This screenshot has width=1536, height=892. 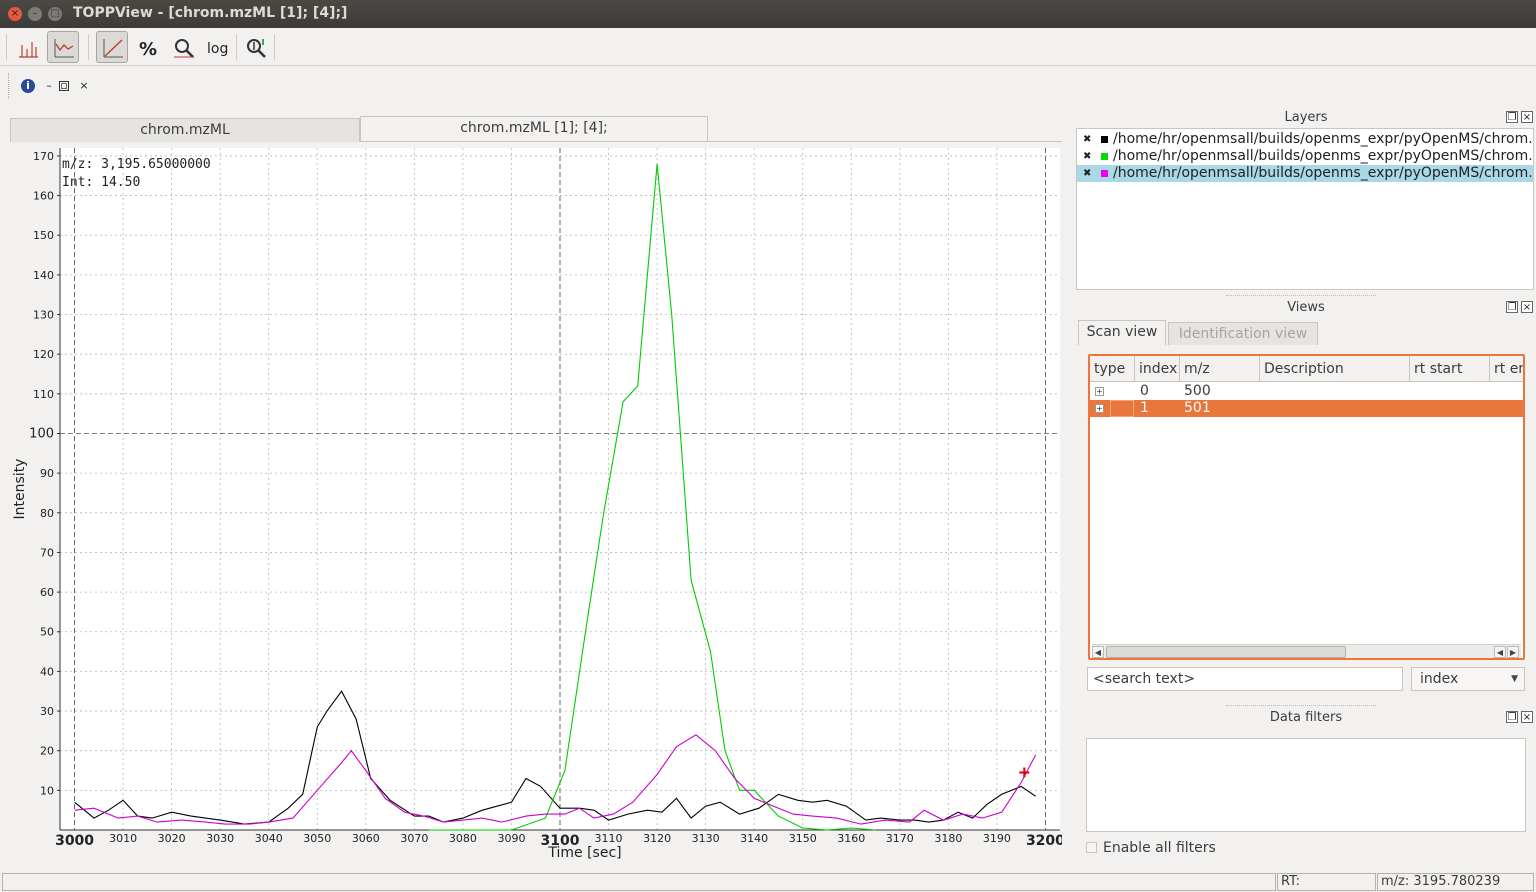 I want to click on enable-filters-checkbox, so click(x=1091, y=847).